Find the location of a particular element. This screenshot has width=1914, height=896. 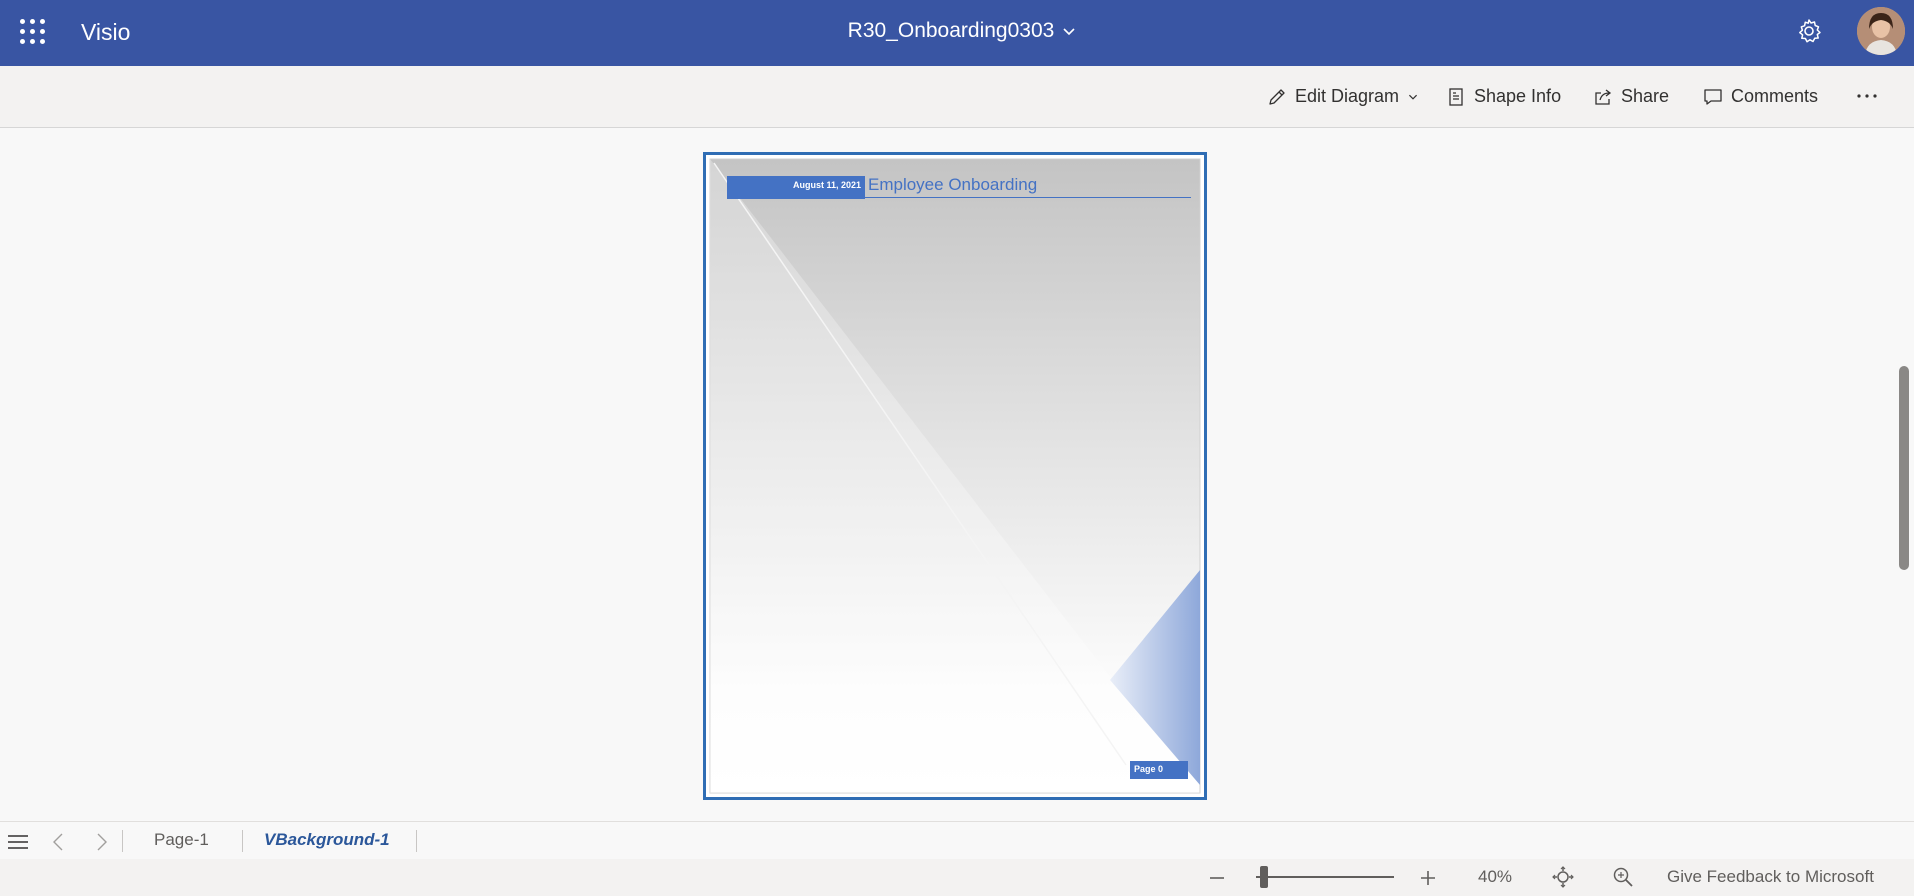

page-number-label: Page 0 is located at coordinates (1149, 769).